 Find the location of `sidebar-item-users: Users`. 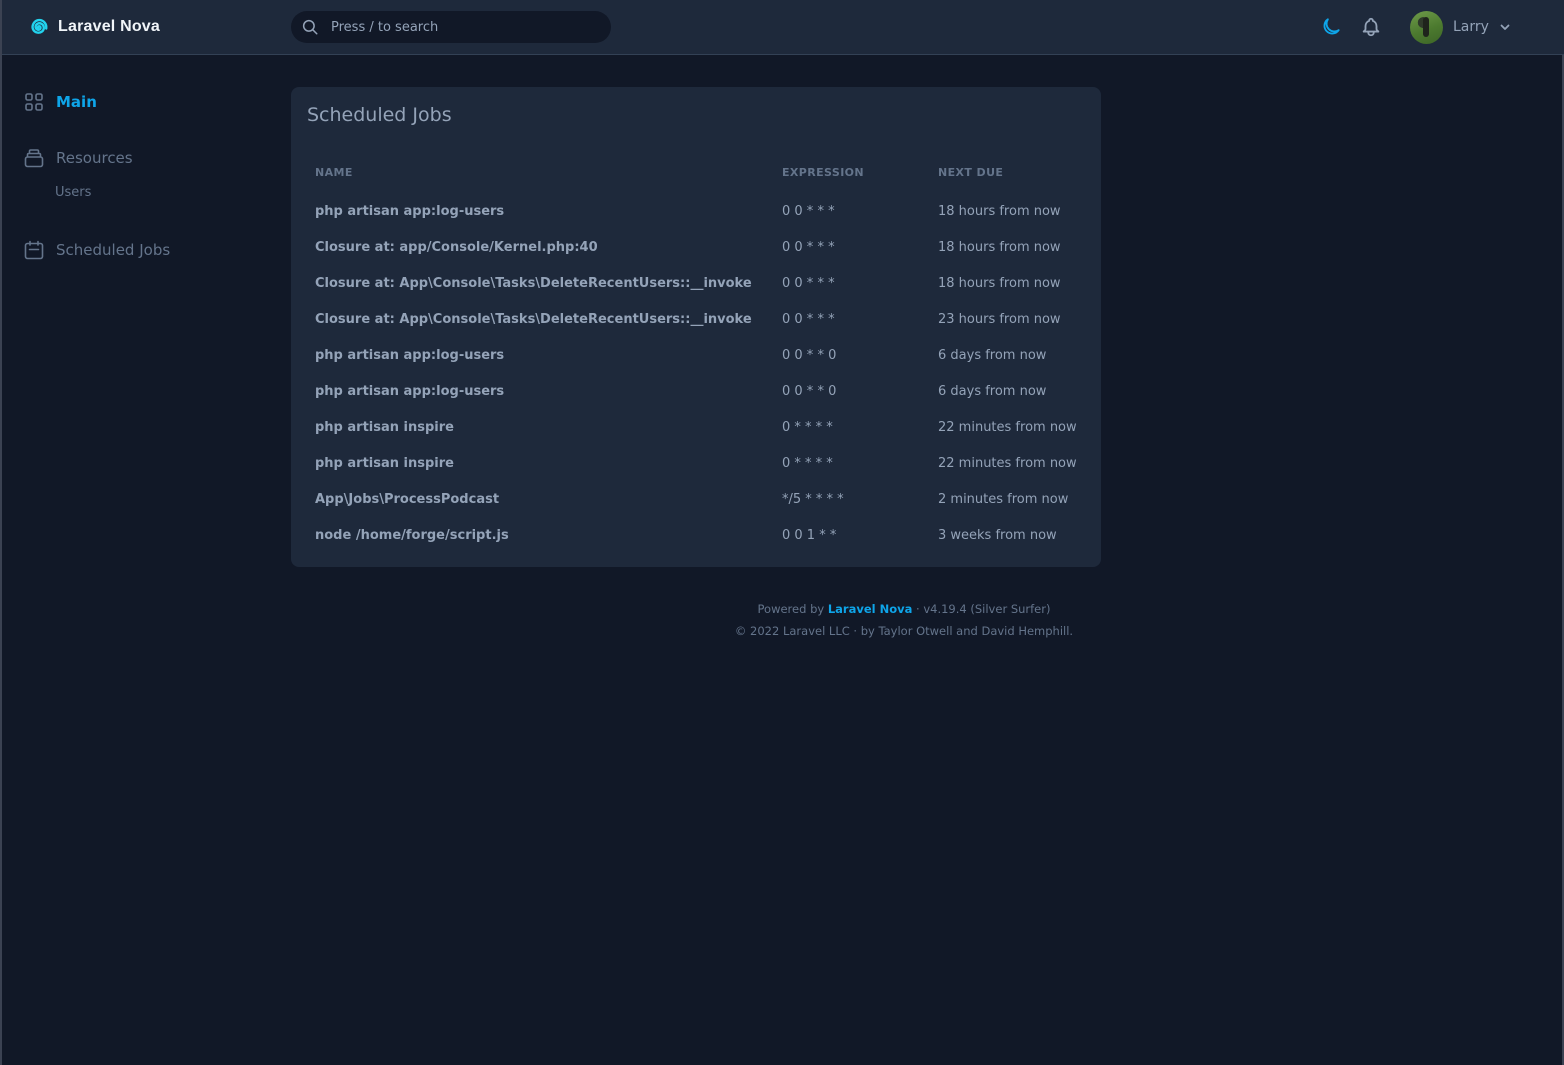

sidebar-item-users: Users is located at coordinates (73, 192).